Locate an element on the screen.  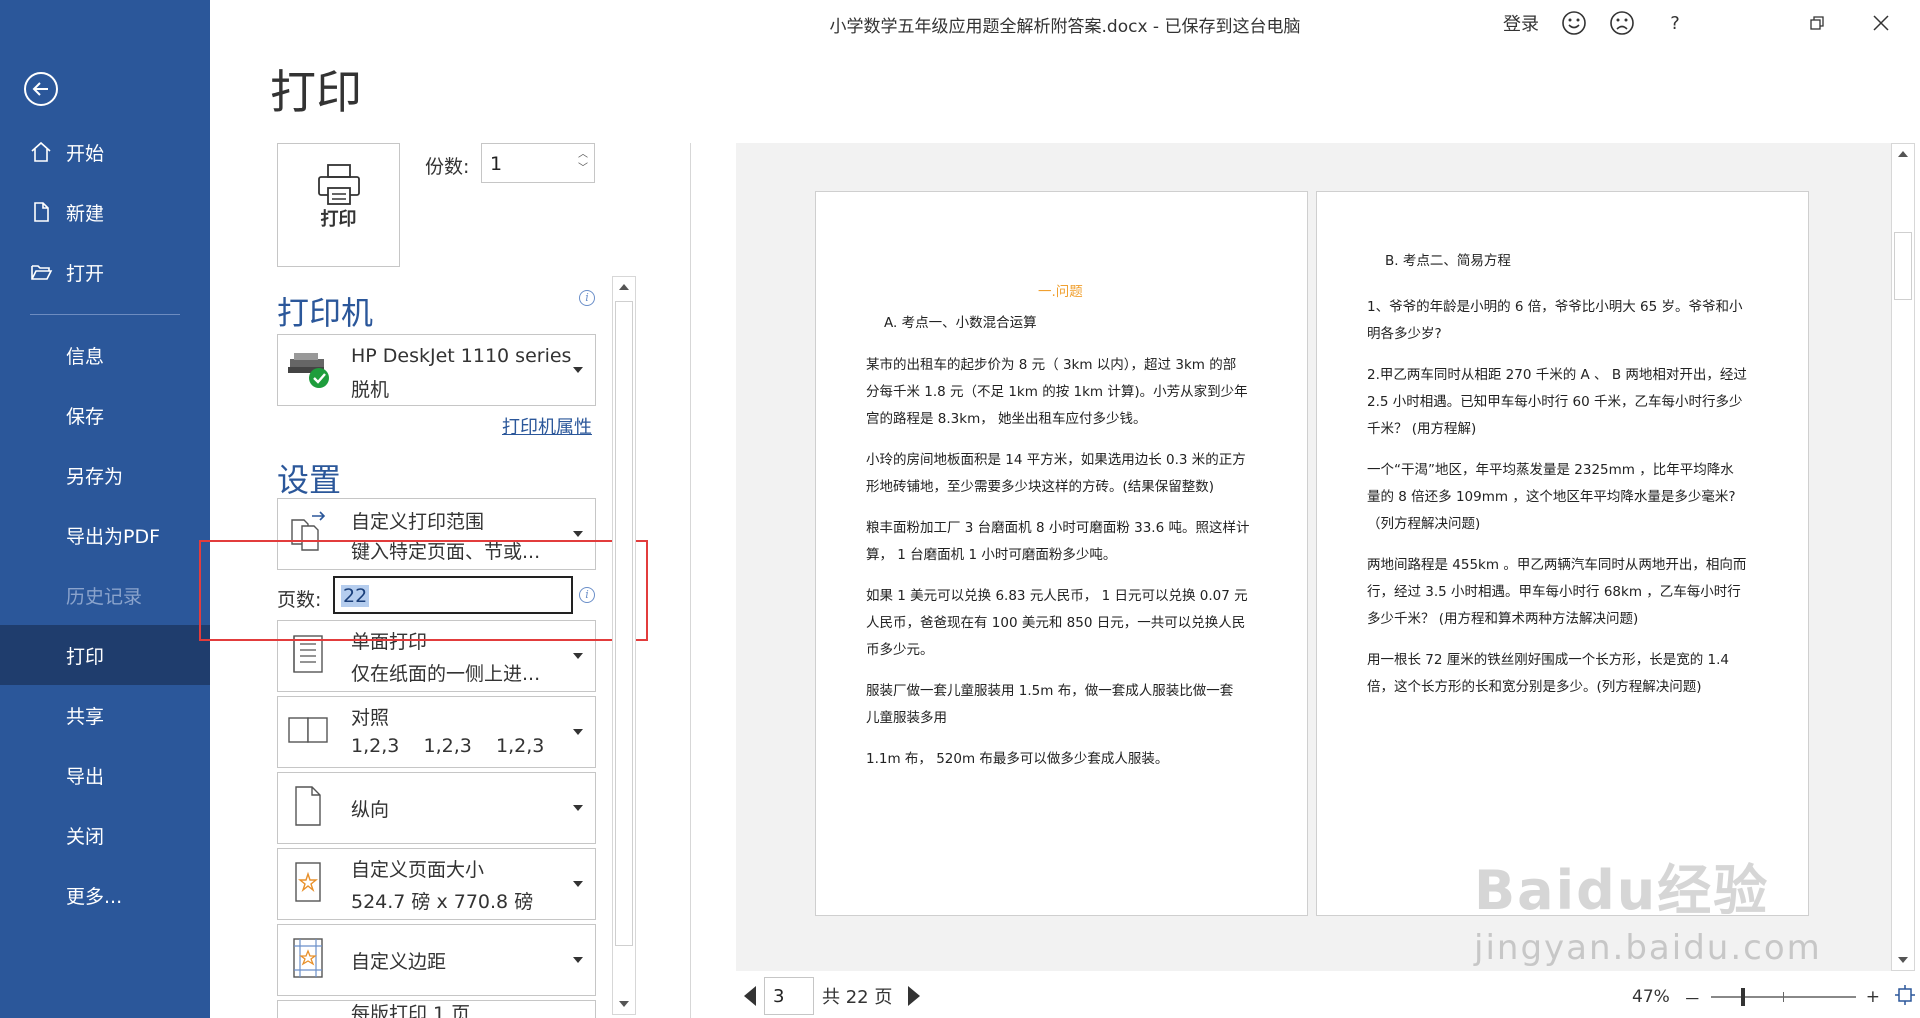
copies-stepper: 1 ︿ ﹀ is located at coordinates (538, 163).